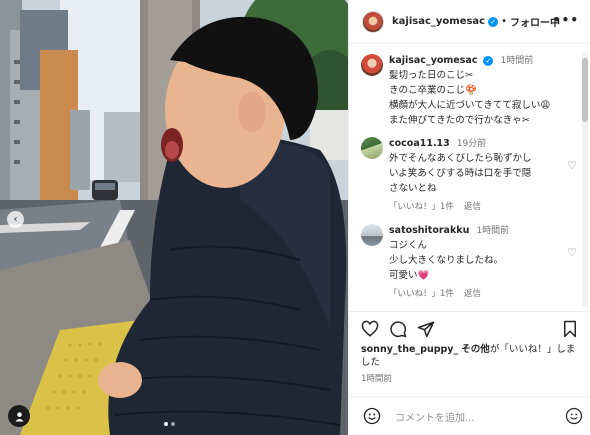 Image resolution: width=590 pixels, height=435 pixels. Describe the element at coordinates (169, 424) in the screenshot. I see `carousel-dots` at that location.